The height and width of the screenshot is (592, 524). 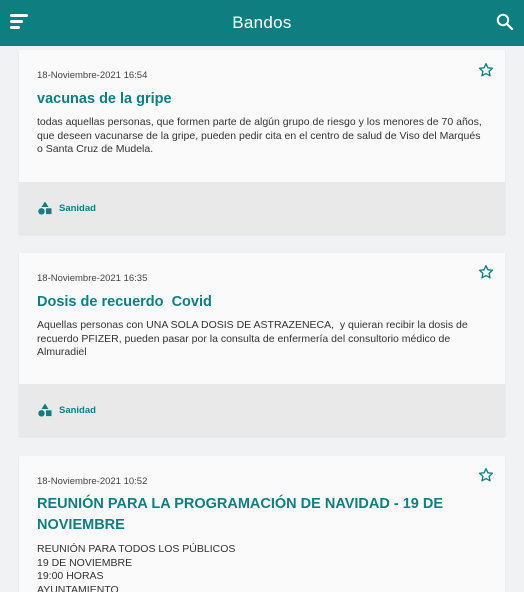 I want to click on bando-date: 18-Noviembre-2021 10:52, so click(x=92, y=481).